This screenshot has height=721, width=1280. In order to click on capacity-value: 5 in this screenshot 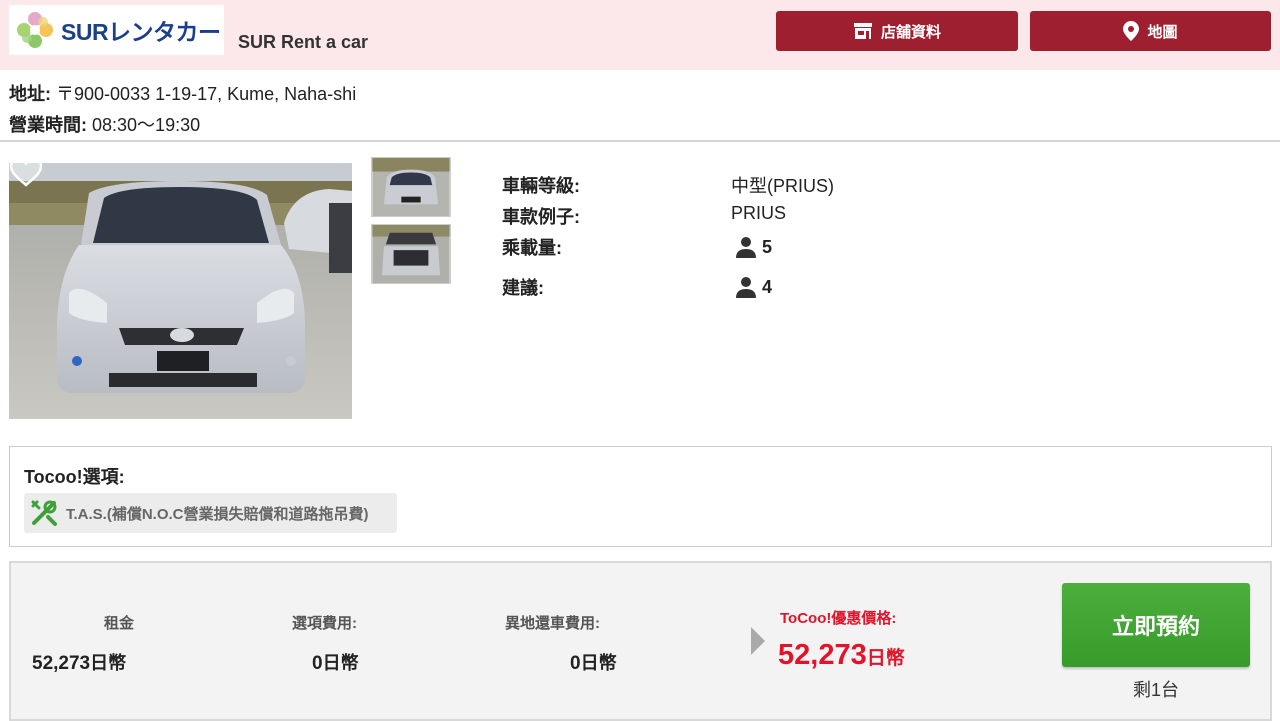, I will do `click(753, 247)`.